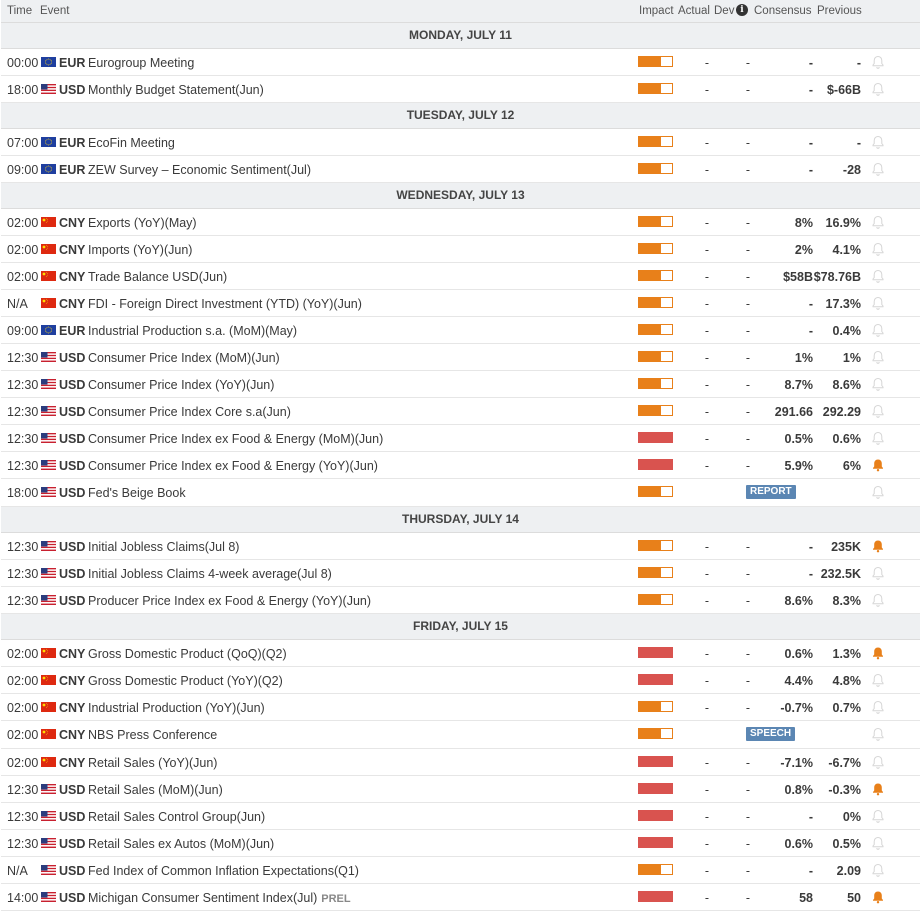 The image size is (921, 911). What do you see at coordinates (460, 62) in the screenshot?
I see `event-row: 00:00 EUR Eurogroup Meeting - - - -` at bounding box center [460, 62].